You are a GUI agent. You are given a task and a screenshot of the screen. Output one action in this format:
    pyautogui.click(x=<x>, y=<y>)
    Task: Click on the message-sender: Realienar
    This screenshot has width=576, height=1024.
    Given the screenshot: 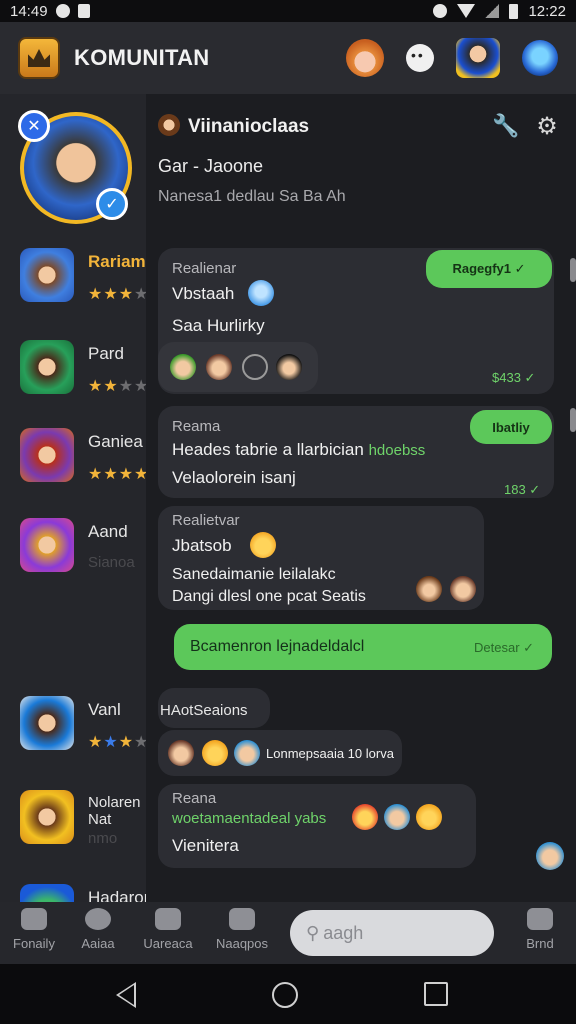 What is the action you would take?
    pyautogui.click(x=204, y=268)
    